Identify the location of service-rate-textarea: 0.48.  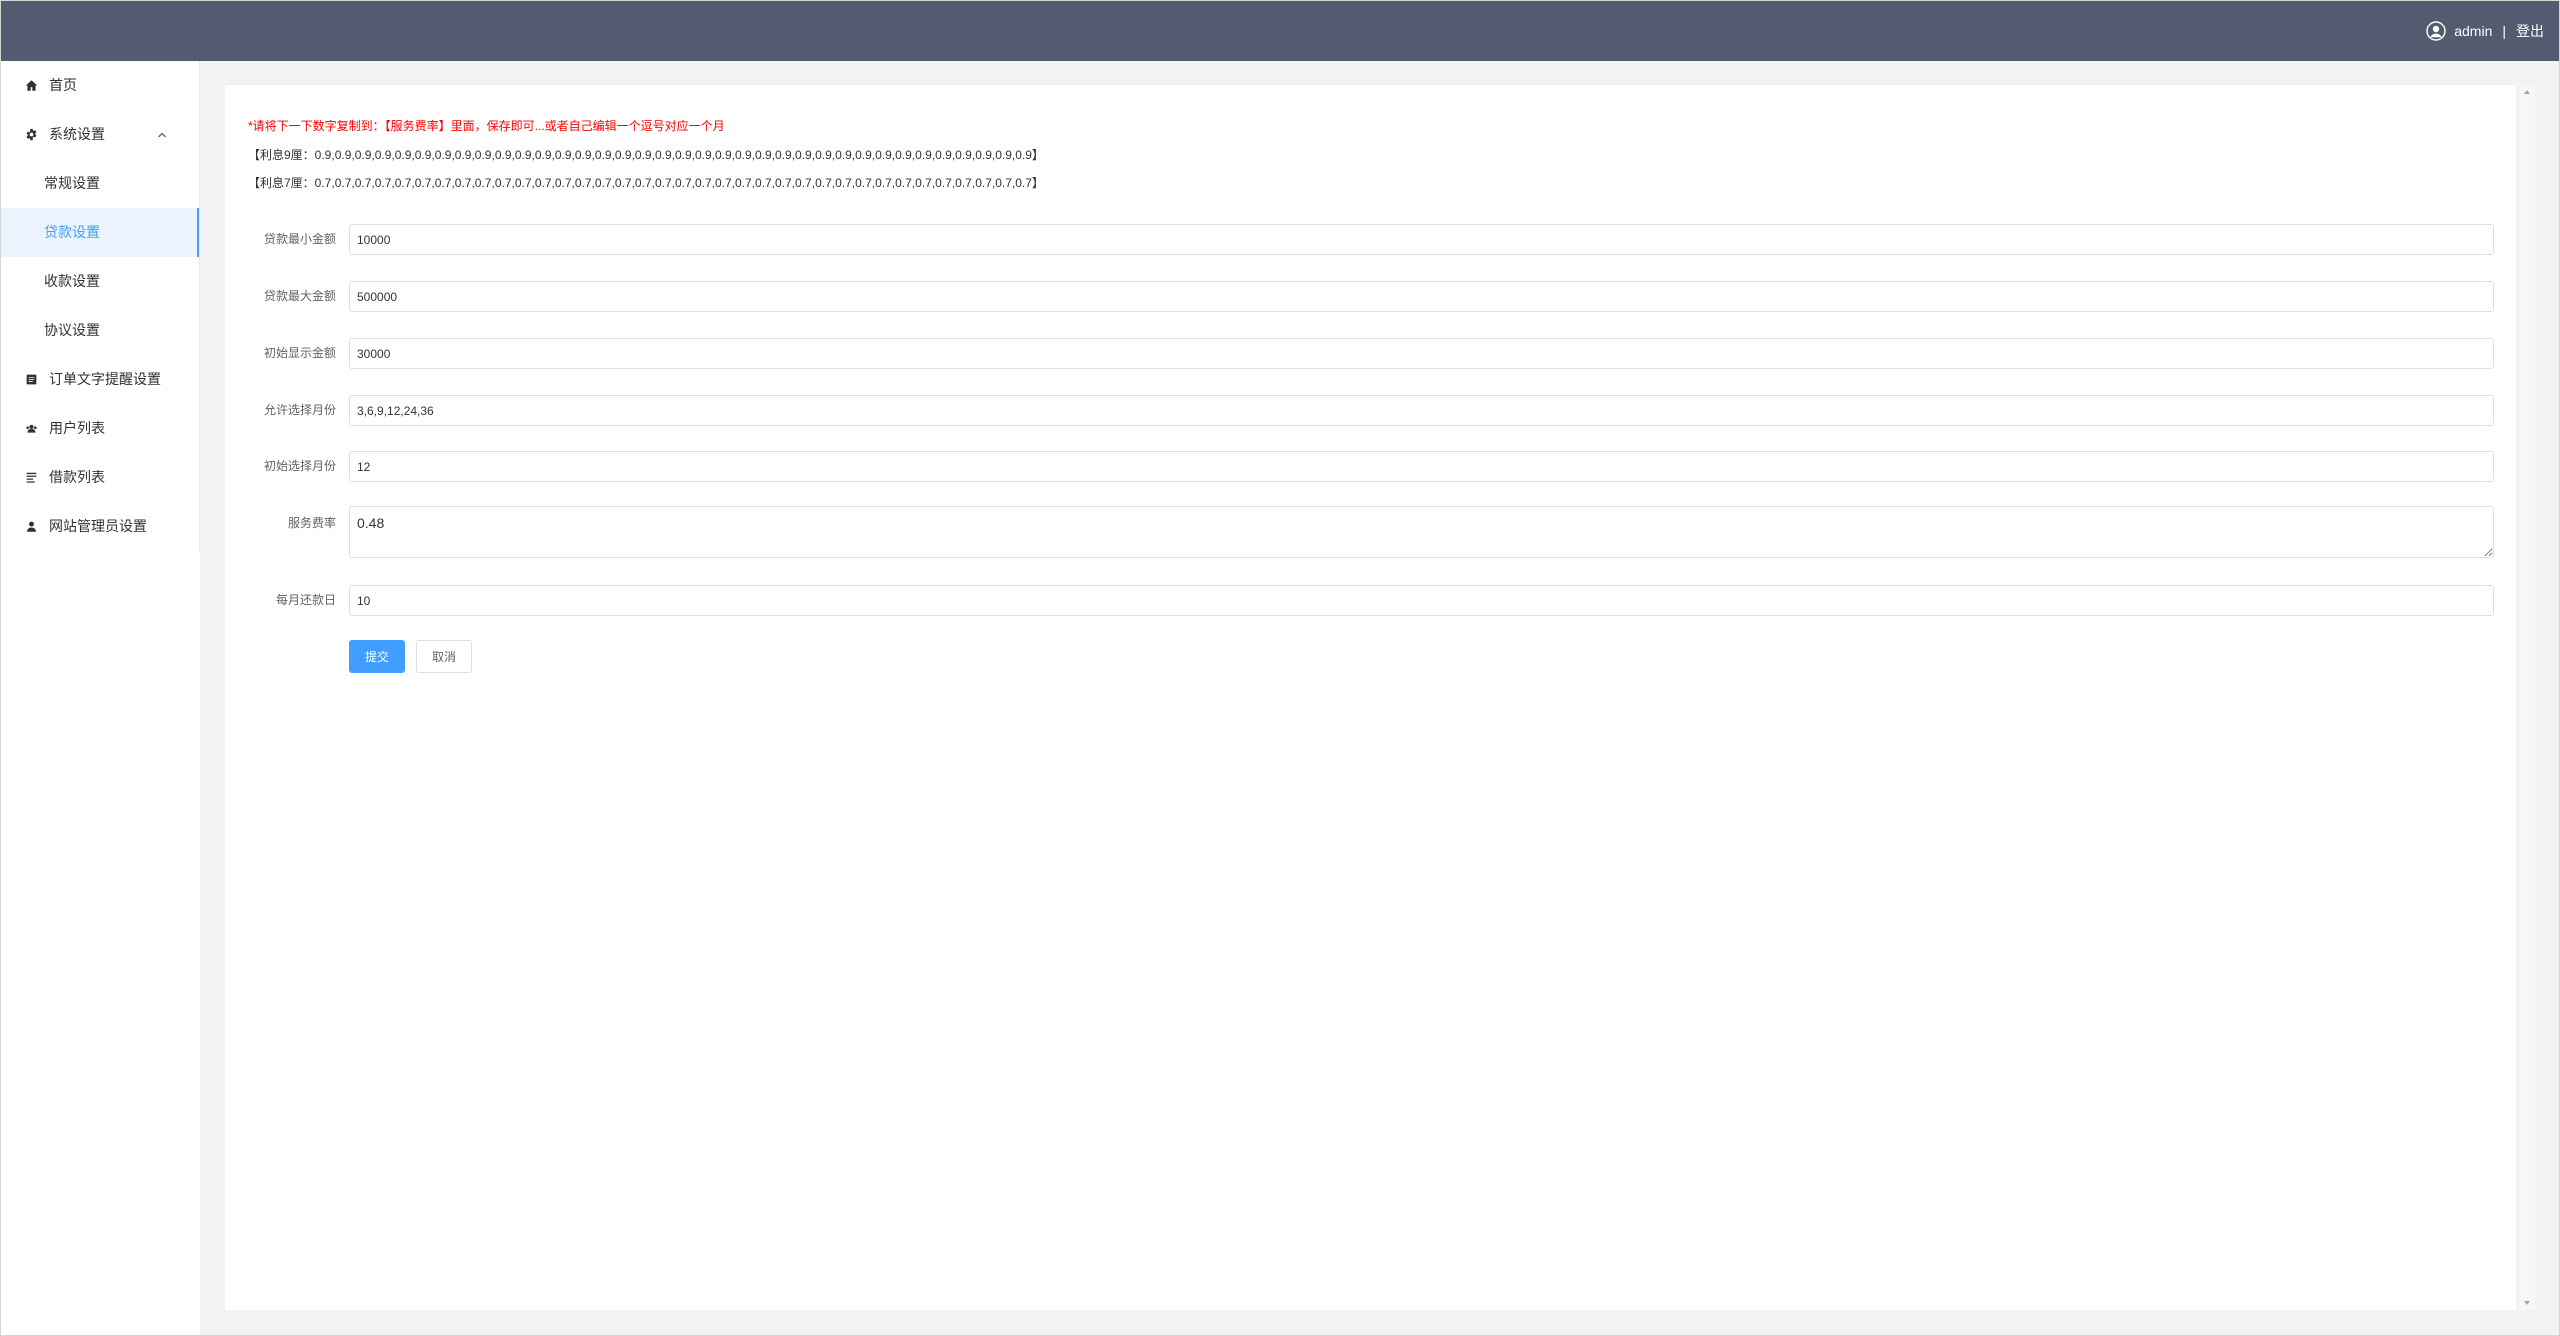
(1421, 532).